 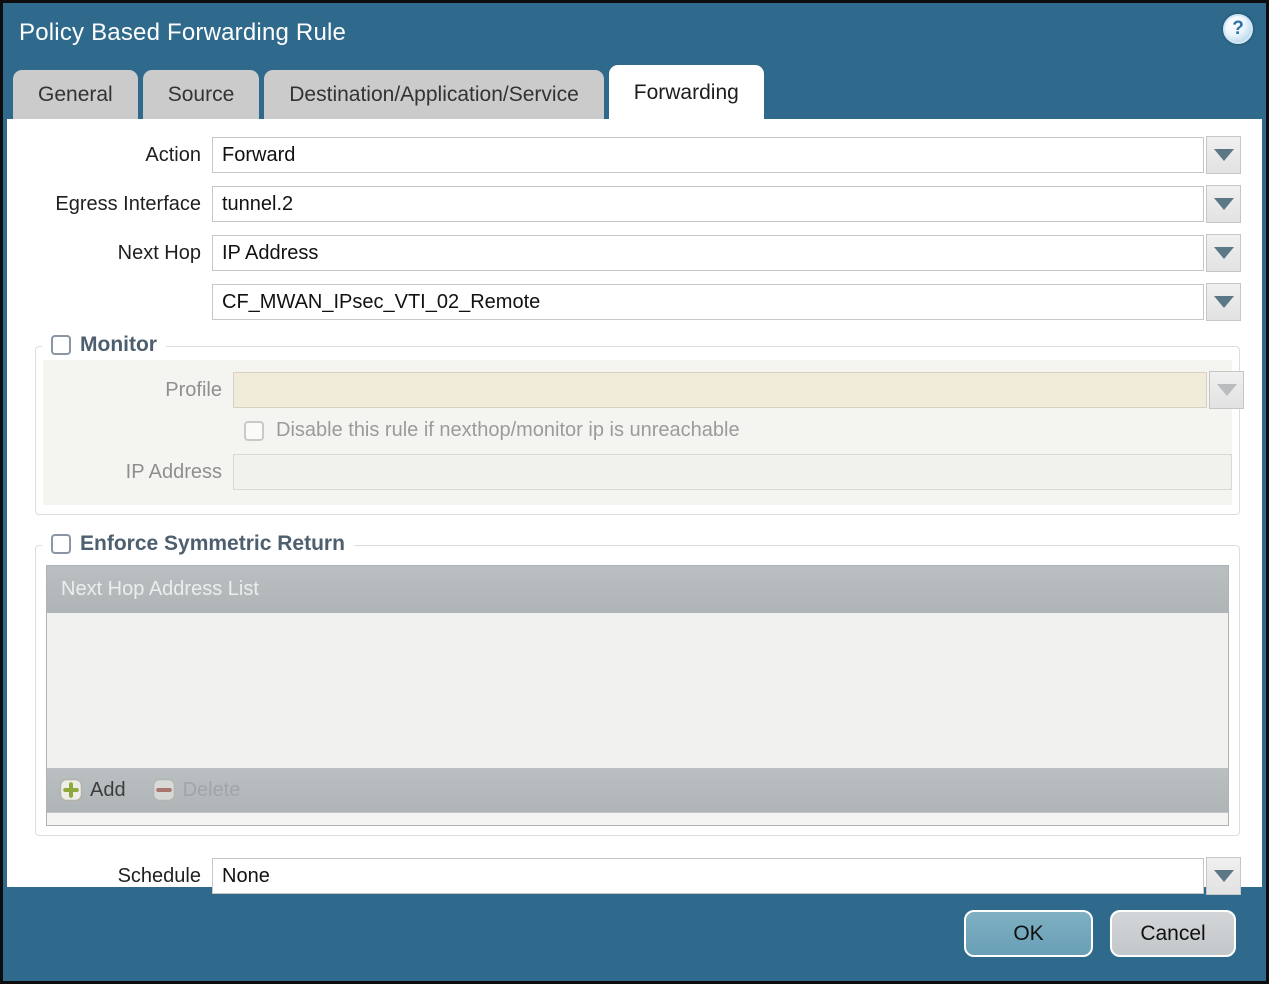 I want to click on symmetric-return-legend: Enforce Symmetric Return, so click(x=198, y=544).